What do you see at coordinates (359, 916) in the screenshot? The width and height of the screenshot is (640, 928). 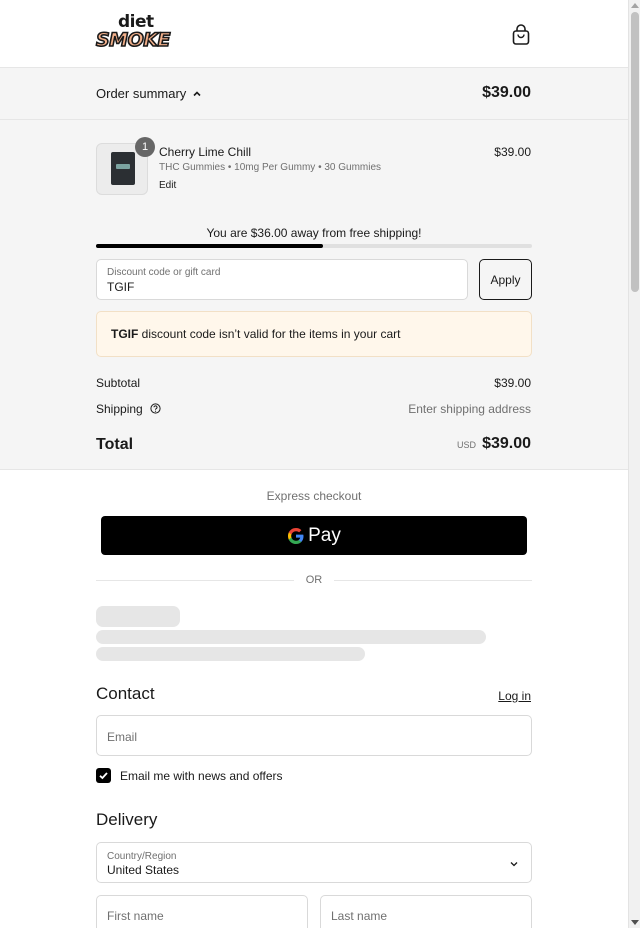 I see `last-name-placeholder: Last name` at bounding box center [359, 916].